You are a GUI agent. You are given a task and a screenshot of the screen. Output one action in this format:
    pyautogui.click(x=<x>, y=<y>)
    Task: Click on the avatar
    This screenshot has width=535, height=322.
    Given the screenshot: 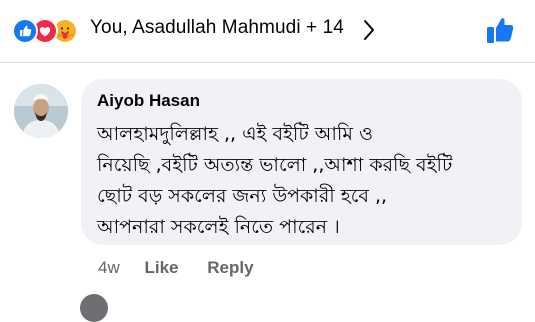 What is the action you would take?
    pyautogui.click(x=41, y=111)
    